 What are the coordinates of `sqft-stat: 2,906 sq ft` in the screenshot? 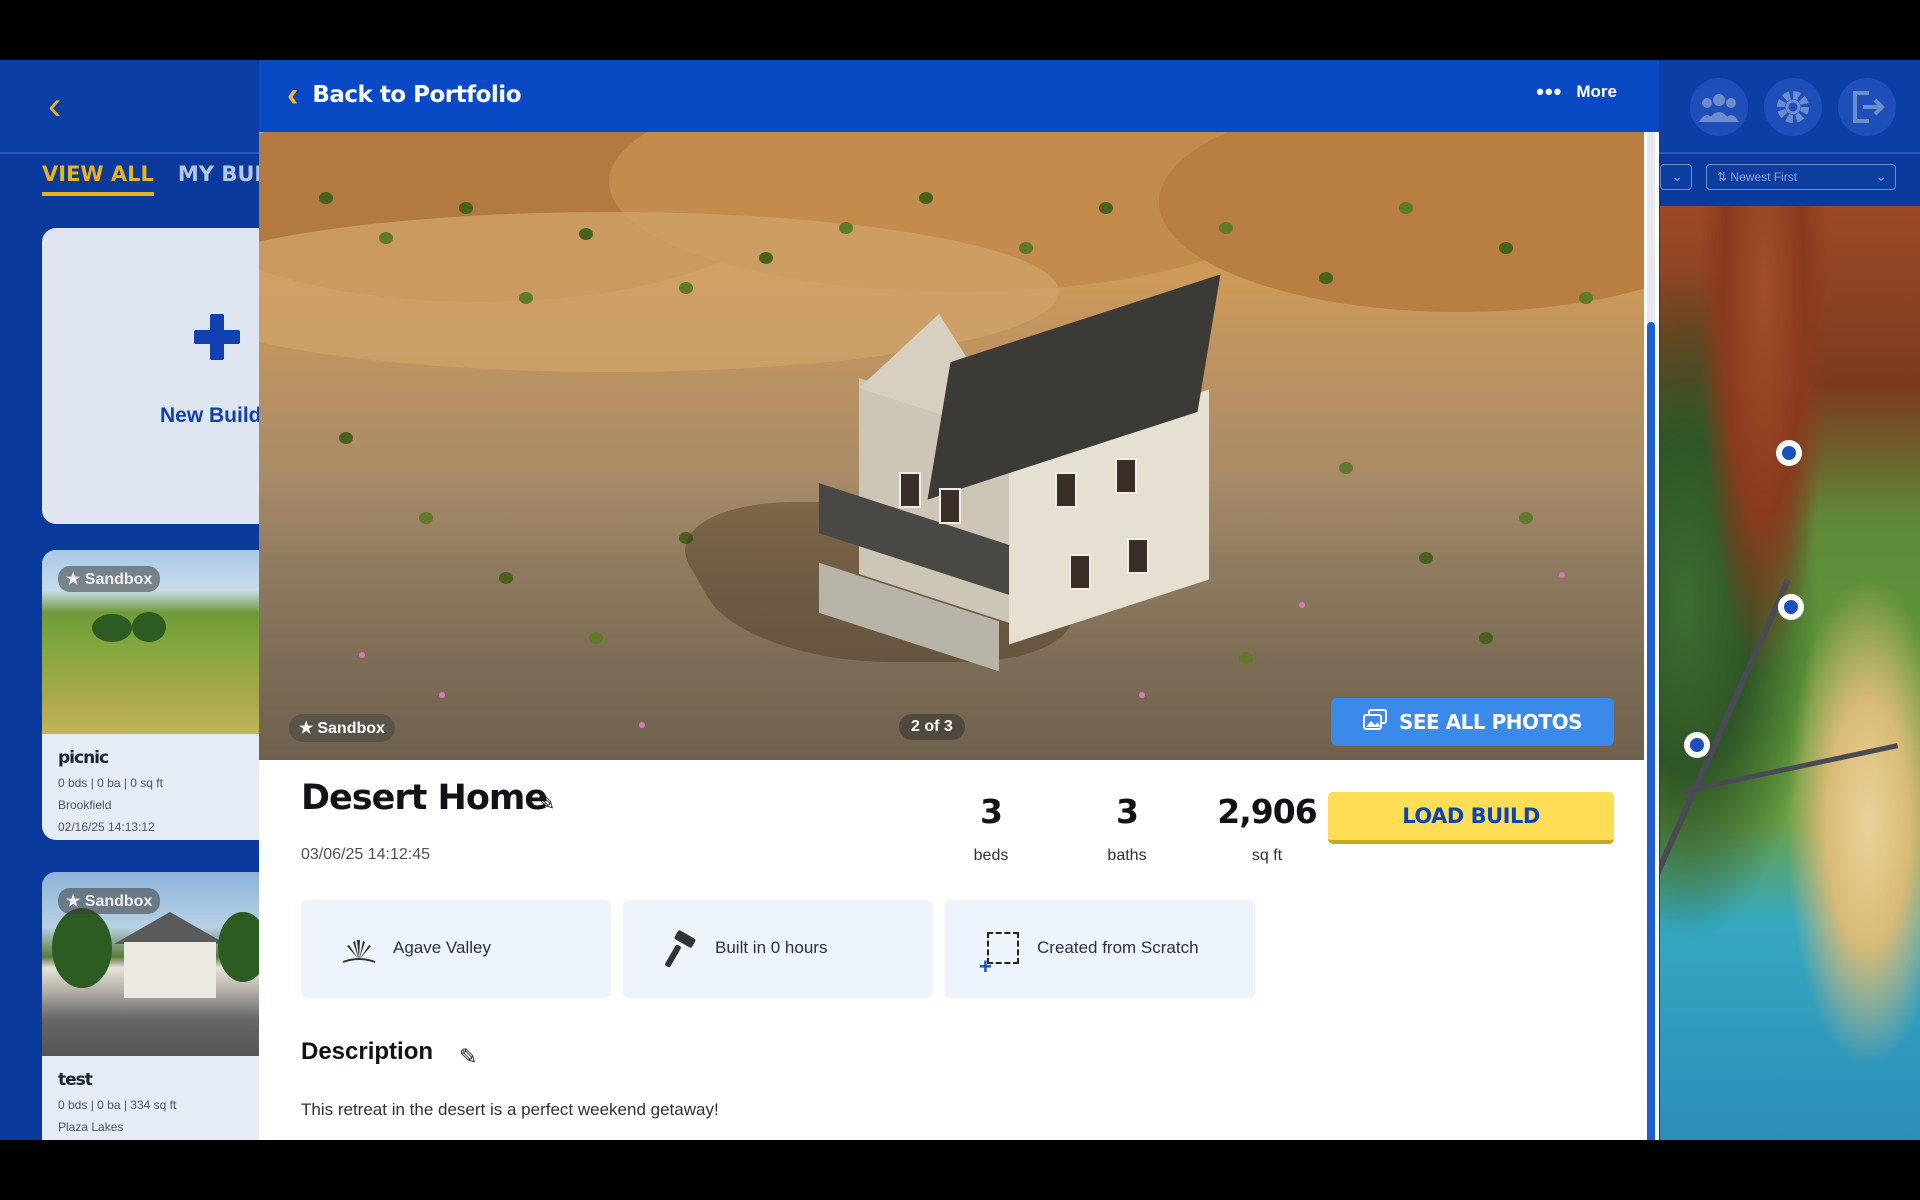 It's located at (1267, 828).